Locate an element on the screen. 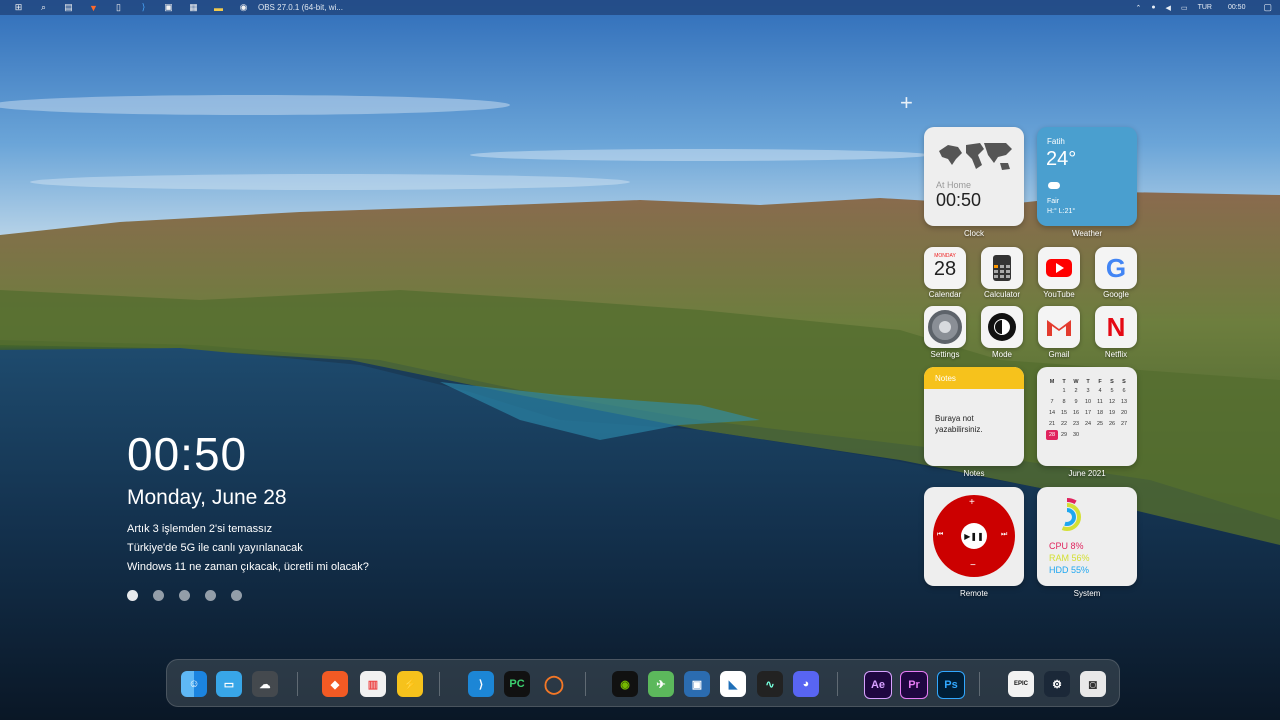 The height and width of the screenshot is (720, 1280). calendar-day-cell: 13 is located at coordinates (1124, 402).